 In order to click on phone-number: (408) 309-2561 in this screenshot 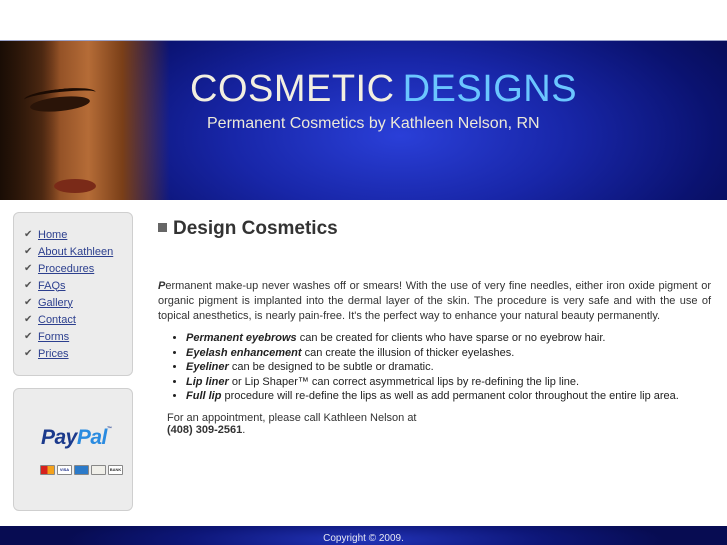, I will do `click(205, 430)`.